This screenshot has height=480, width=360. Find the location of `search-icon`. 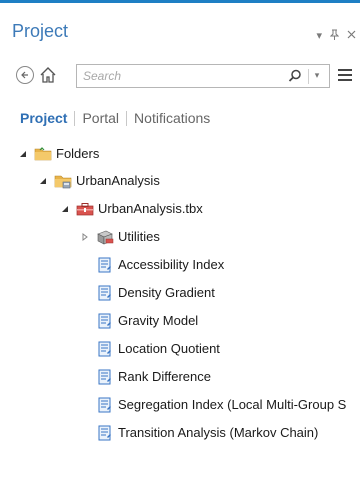

search-icon is located at coordinates (294, 75).